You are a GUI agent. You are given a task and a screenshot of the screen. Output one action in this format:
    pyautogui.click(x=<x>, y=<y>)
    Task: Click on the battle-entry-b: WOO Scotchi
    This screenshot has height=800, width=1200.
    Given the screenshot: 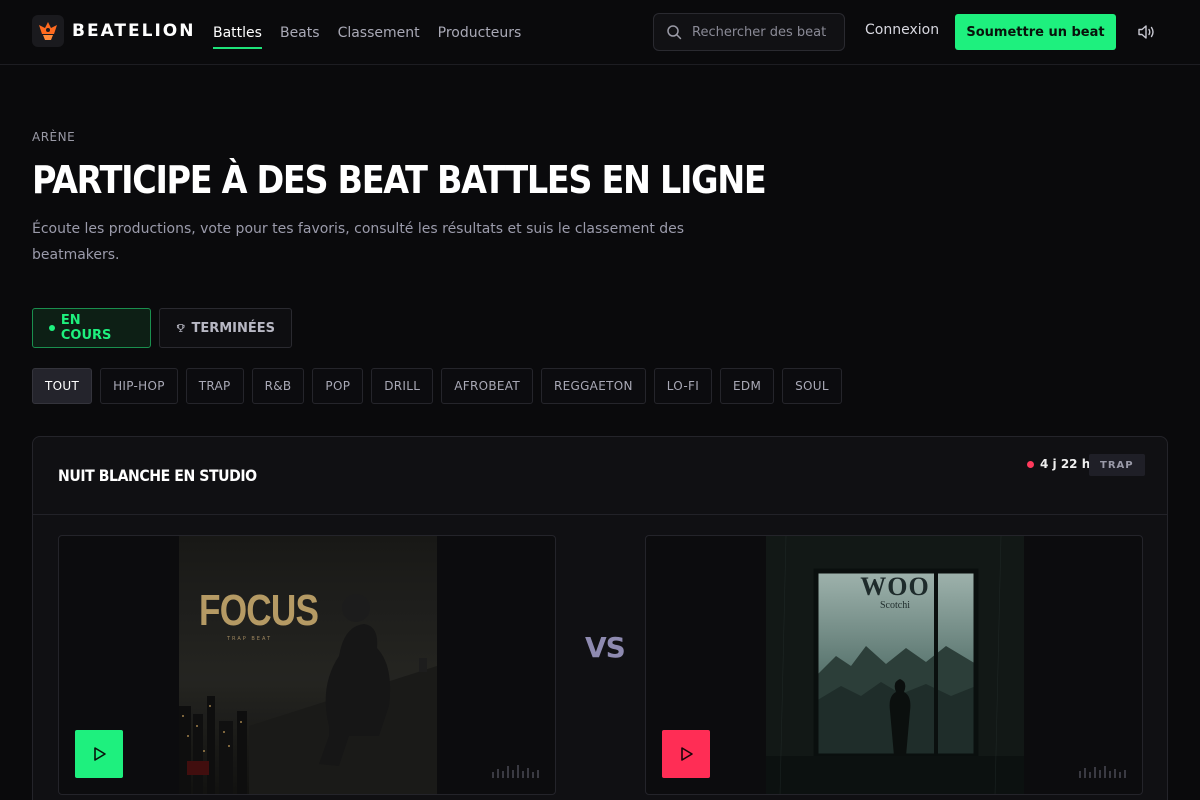 What is the action you would take?
    pyautogui.click(x=894, y=665)
    